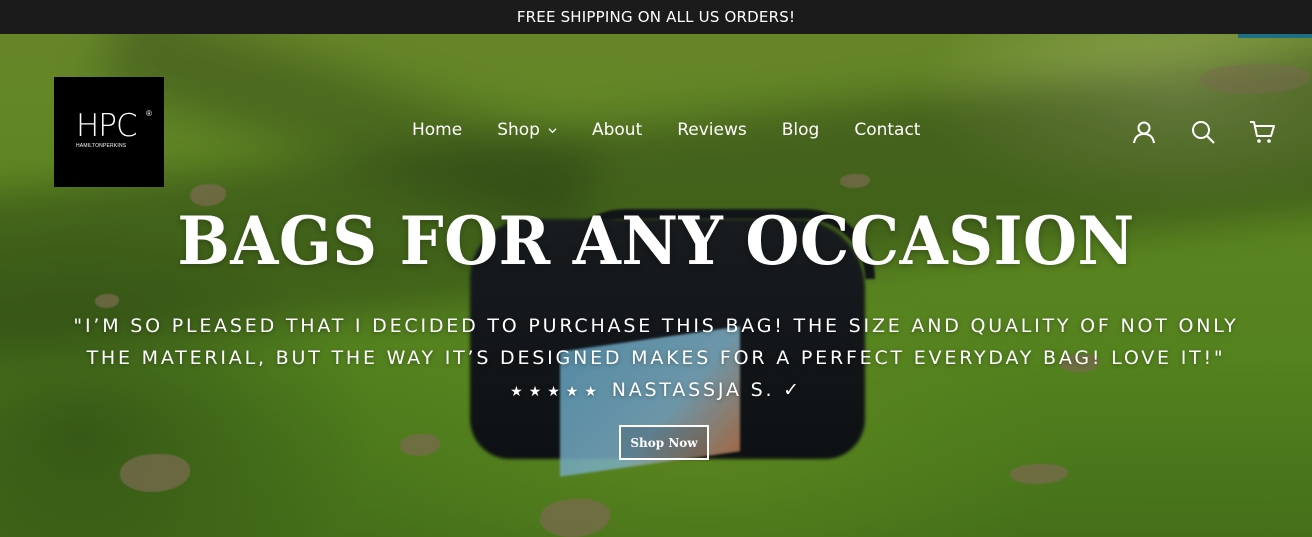 This screenshot has width=1312, height=537. I want to click on header-icons, so click(1203, 132).